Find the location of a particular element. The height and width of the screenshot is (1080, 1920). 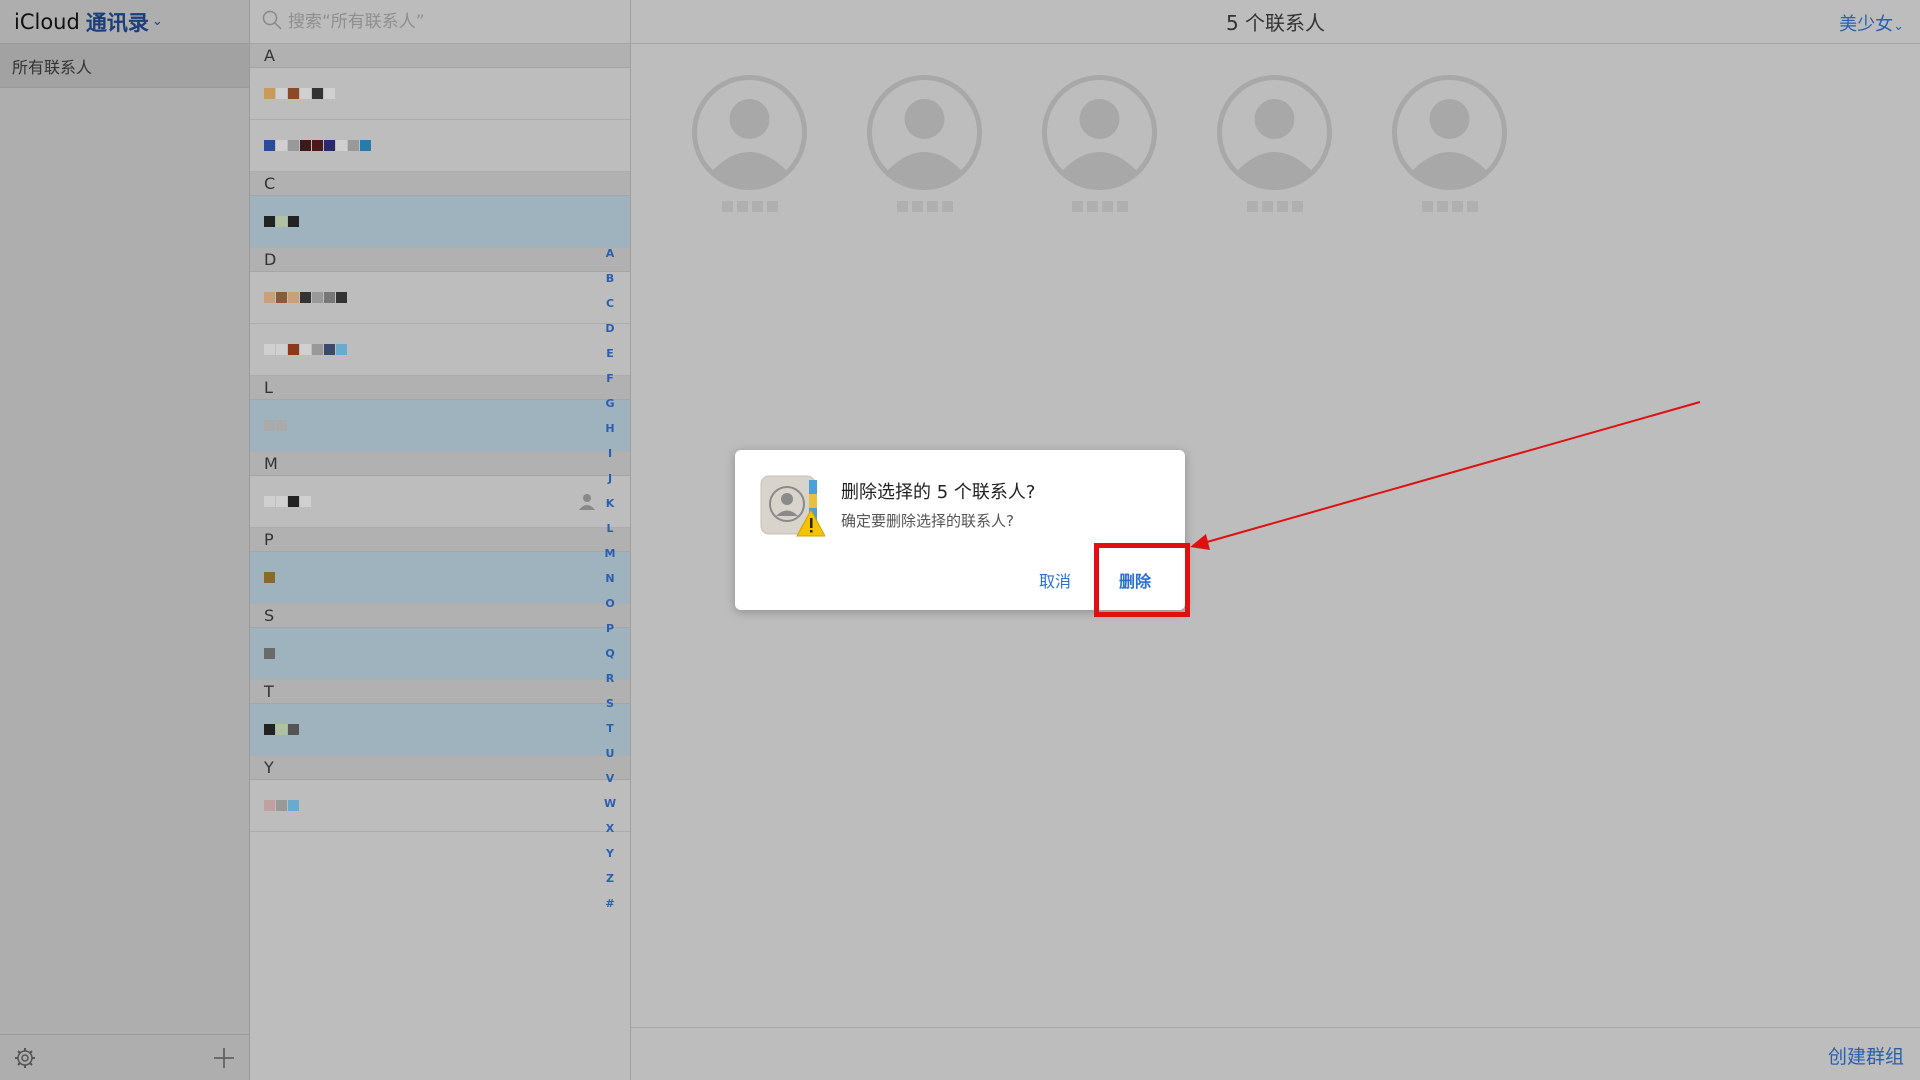

sidebar: iCloud 通讯录 ⌄ 所有联系人 is located at coordinates (125, 540).